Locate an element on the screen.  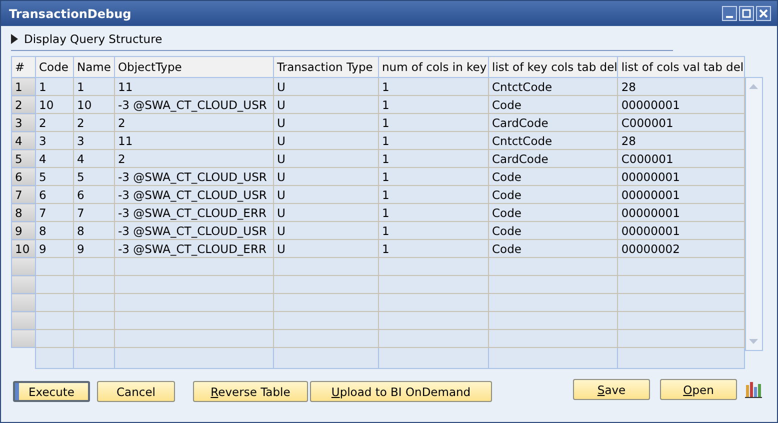
column-header: list of key cols tab del is located at coordinates (553, 67).